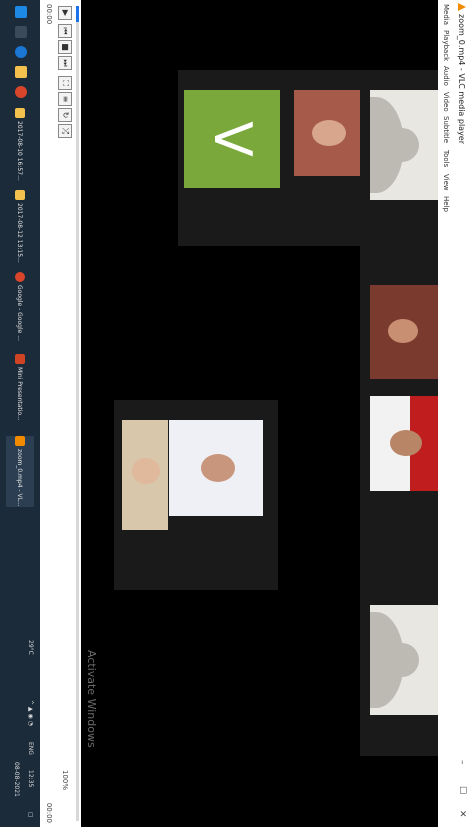 The height and width of the screenshot is (827, 470). Describe the element at coordinates (65, 99) in the screenshot. I see `playlist-button: ≡` at that location.